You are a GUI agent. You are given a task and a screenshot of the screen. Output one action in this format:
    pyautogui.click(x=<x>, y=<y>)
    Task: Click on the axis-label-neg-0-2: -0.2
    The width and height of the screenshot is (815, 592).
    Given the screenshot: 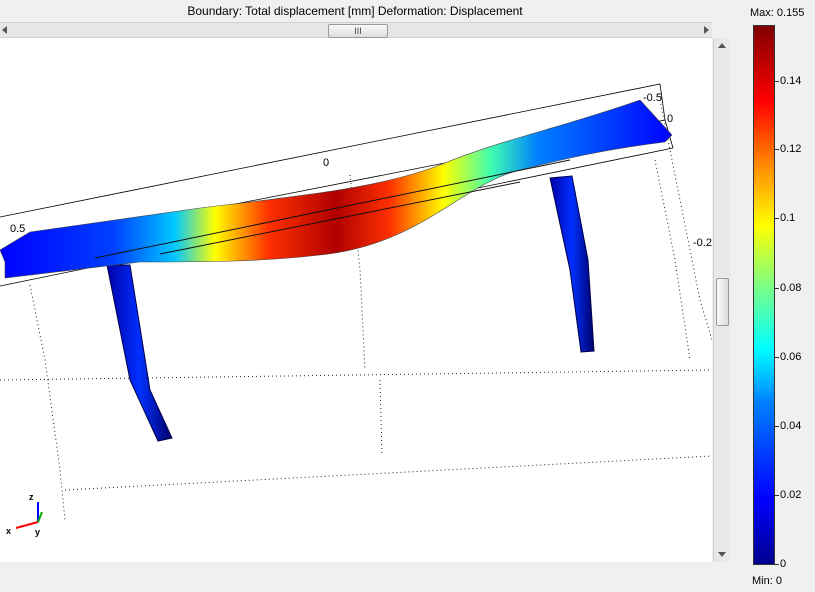 What is the action you would take?
    pyautogui.click(x=702, y=243)
    